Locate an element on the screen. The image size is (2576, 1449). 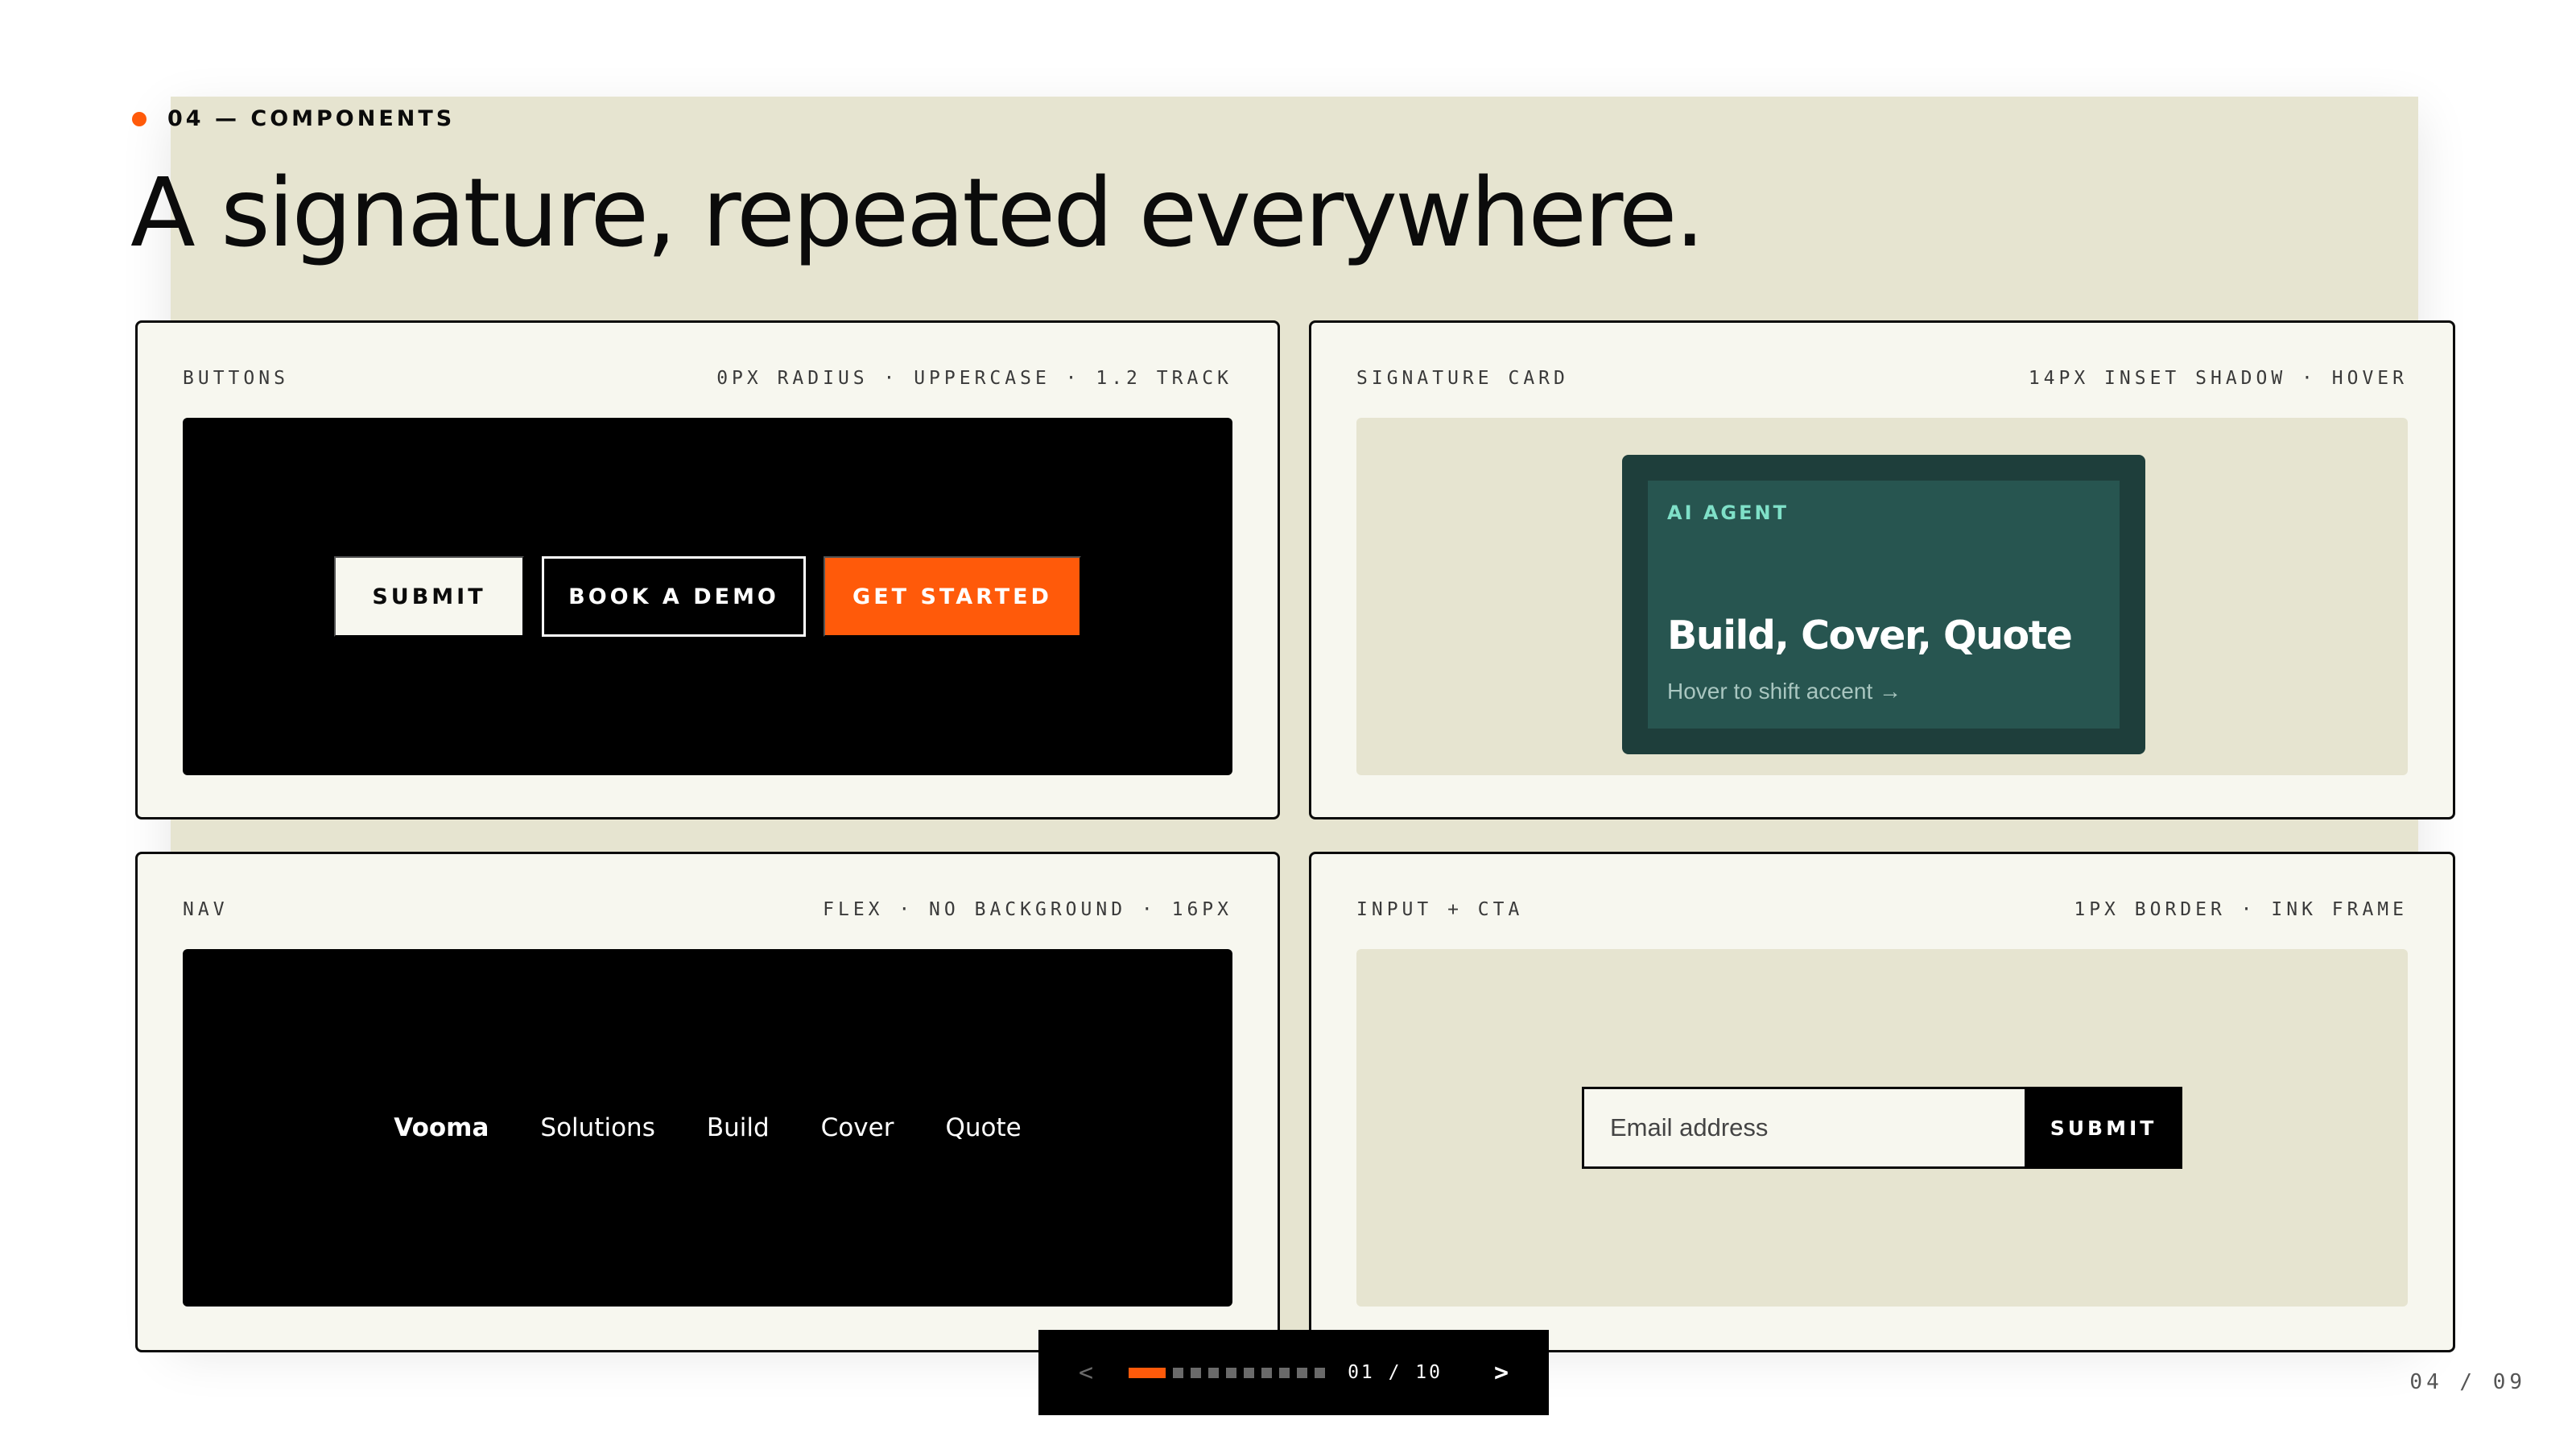
page-title: A signature, repeated everywhere. is located at coordinates (917, 212).